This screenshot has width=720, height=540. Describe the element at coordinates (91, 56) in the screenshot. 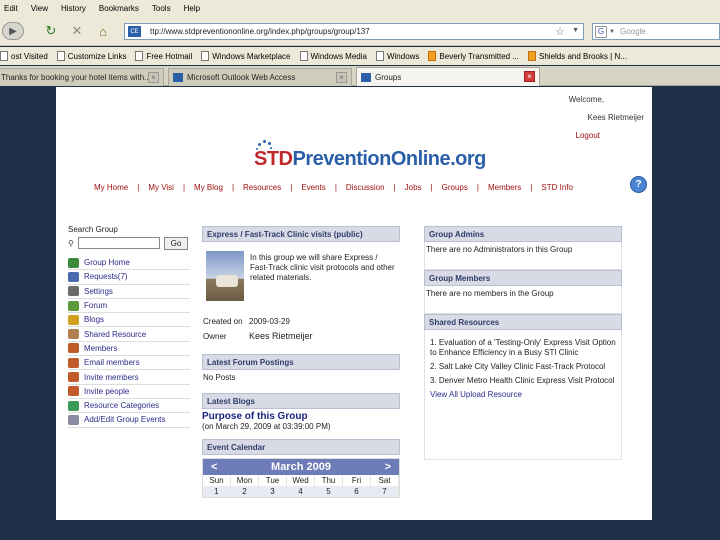

I see `bookmark-customize-links: Customize Links` at that location.